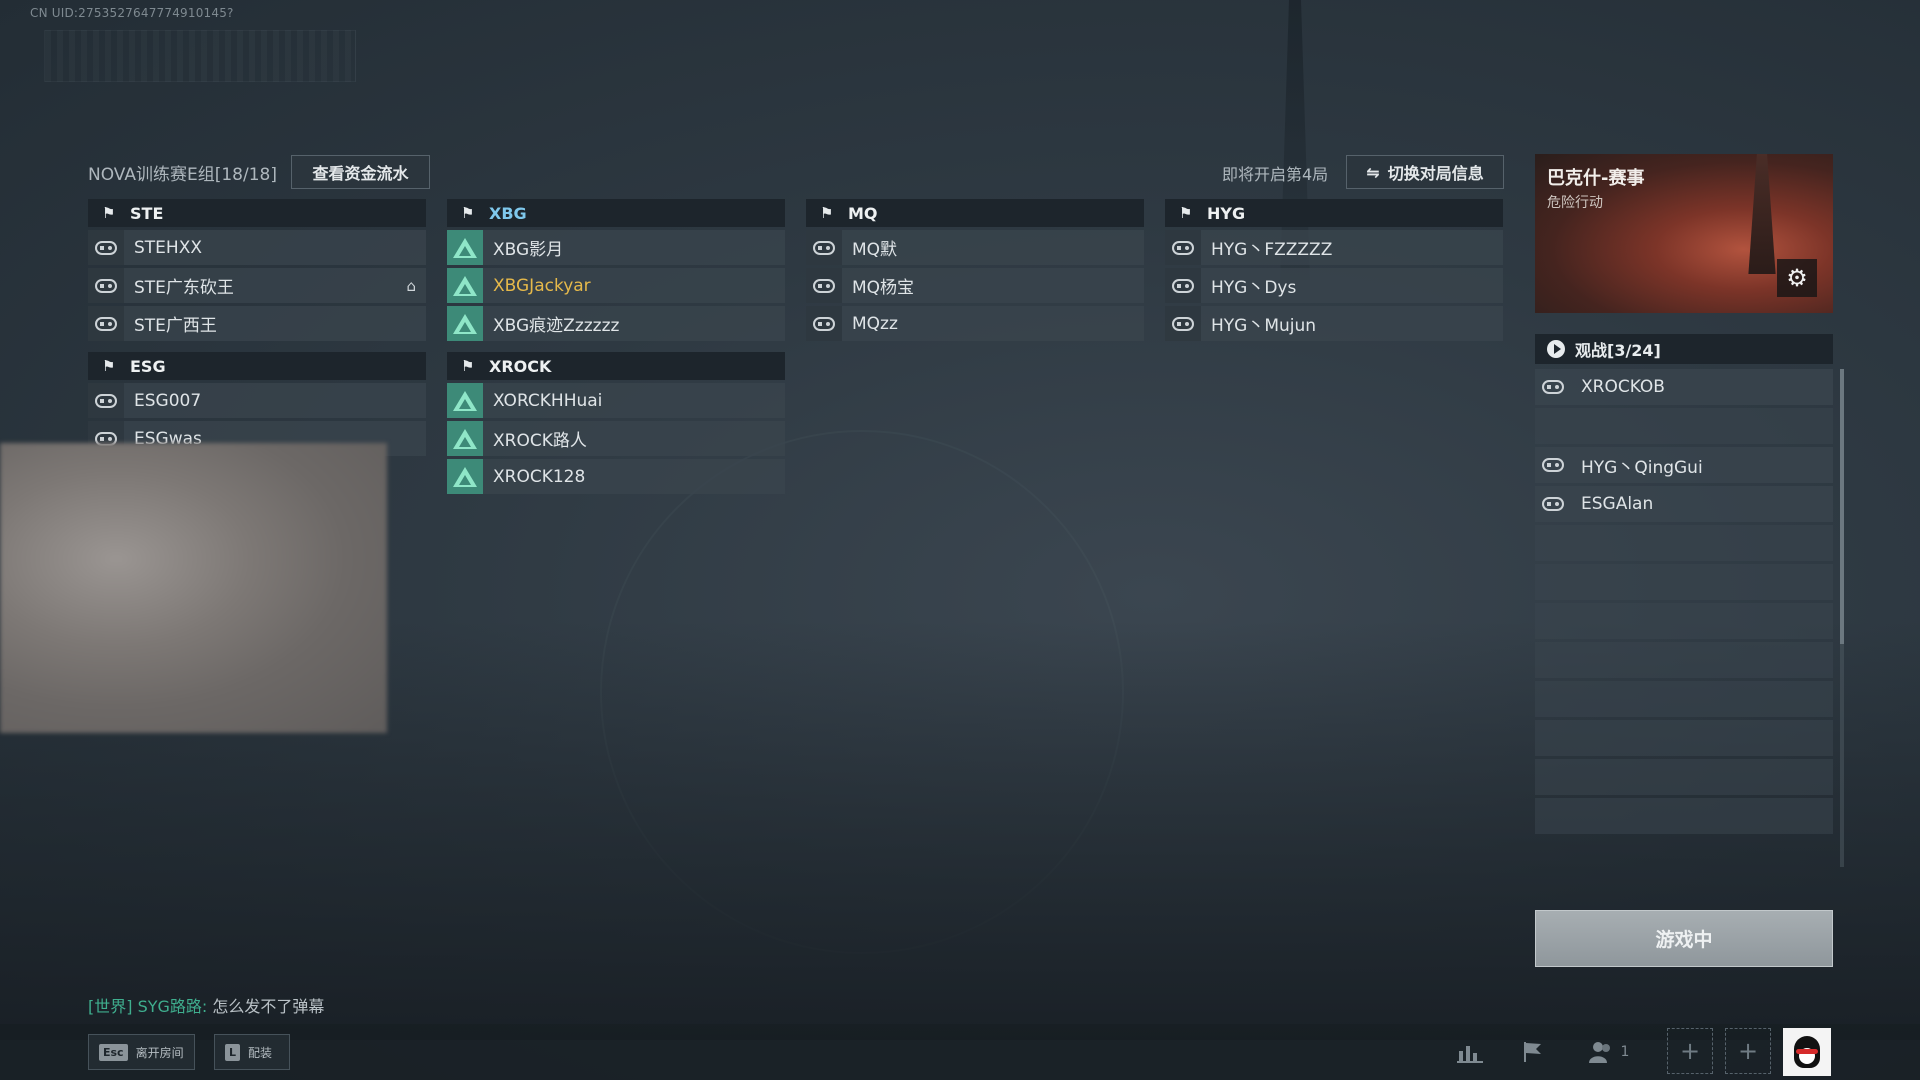 Image resolution: width=1920 pixels, height=1080 pixels. I want to click on team-header: ⚑ XBG, so click(616, 213).